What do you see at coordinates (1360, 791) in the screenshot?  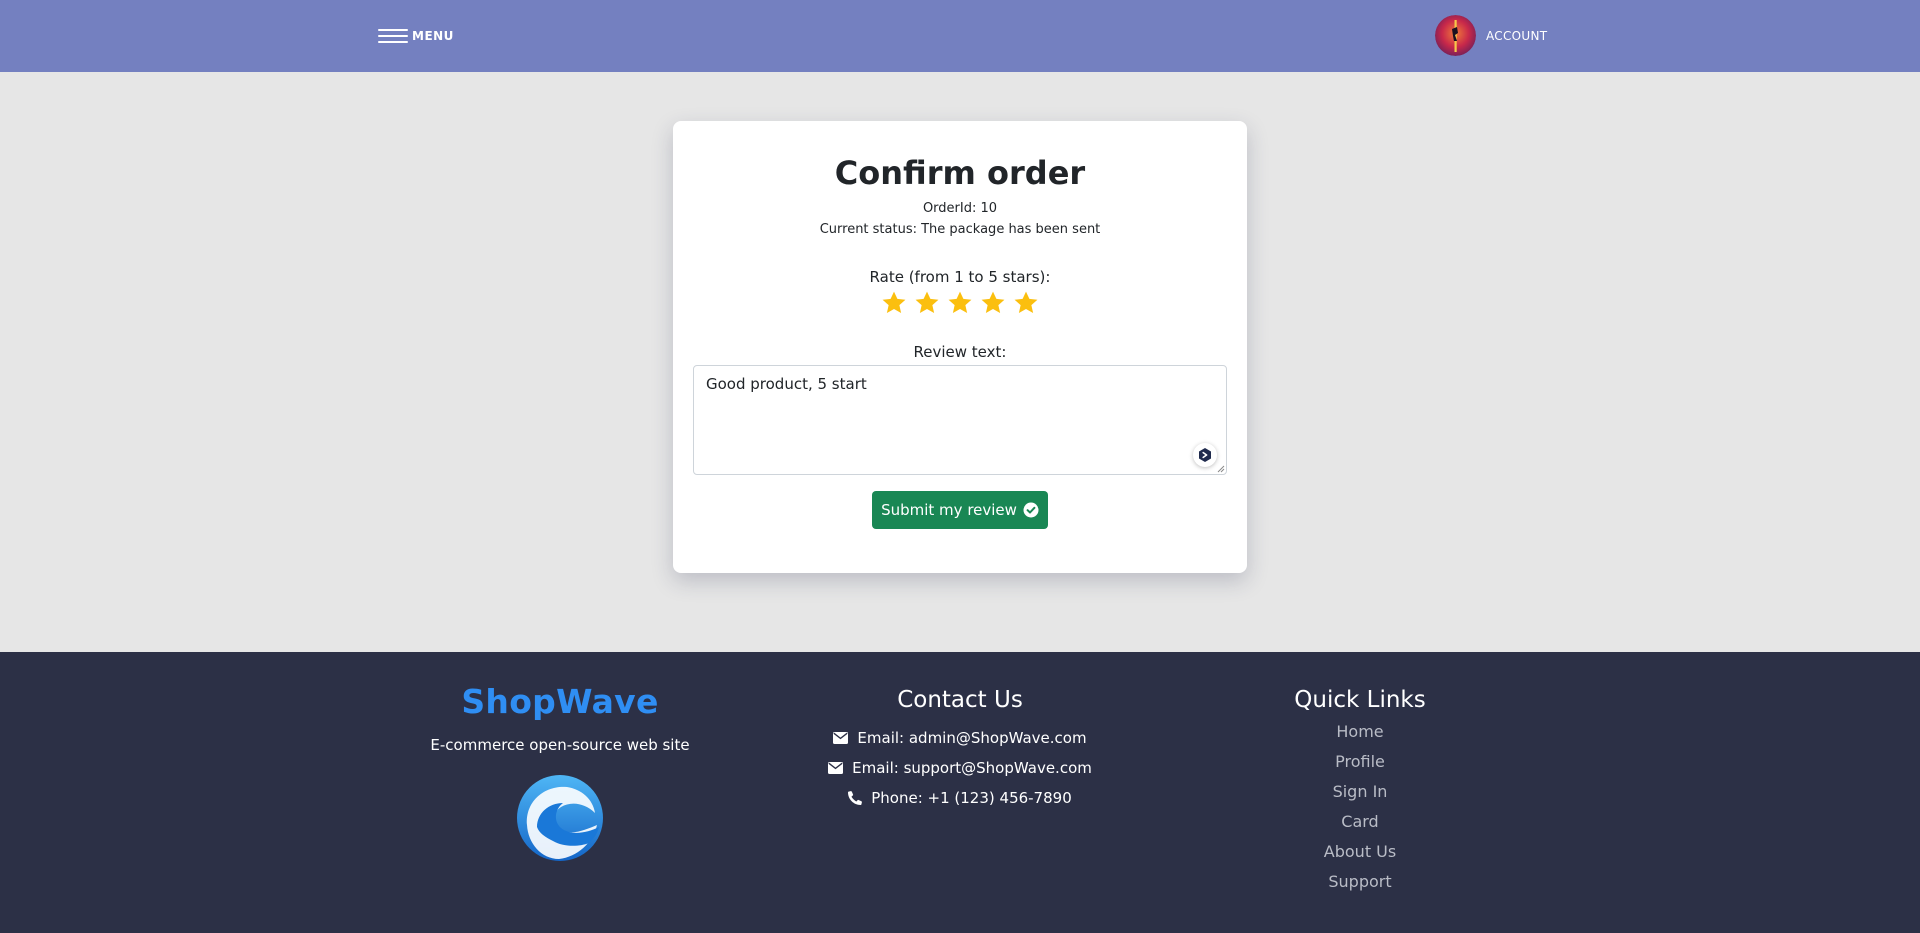 I see `quick-link-sign-in: Sign In` at bounding box center [1360, 791].